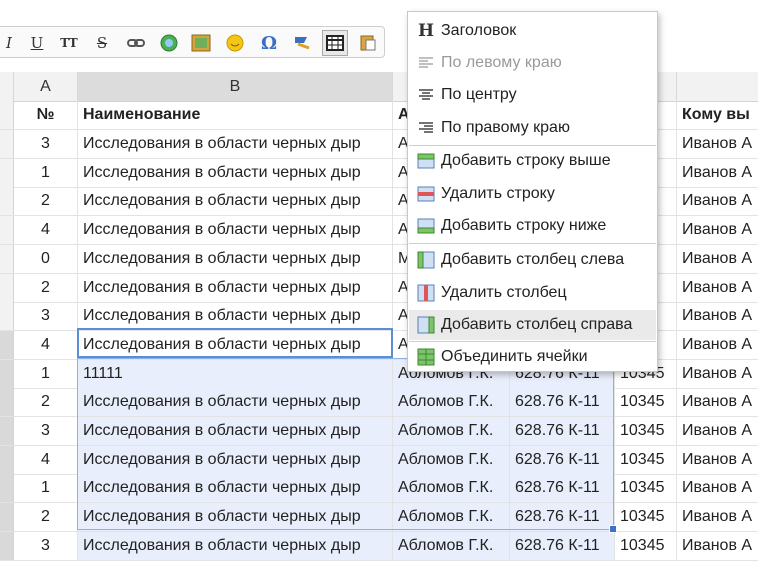 The height and width of the screenshot is (561, 758). What do you see at coordinates (46, 86) in the screenshot?
I see `column-header-a: A` at bounding box center [46, 86].